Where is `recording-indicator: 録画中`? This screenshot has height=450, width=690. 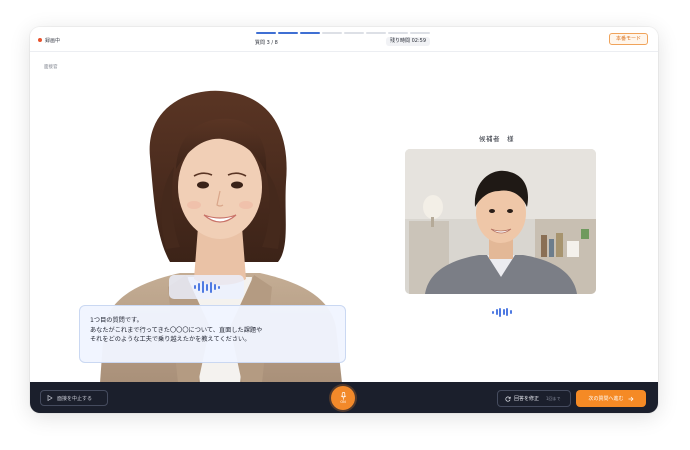
recording-indicator: 録画中 is located at coordinates (49, 40).